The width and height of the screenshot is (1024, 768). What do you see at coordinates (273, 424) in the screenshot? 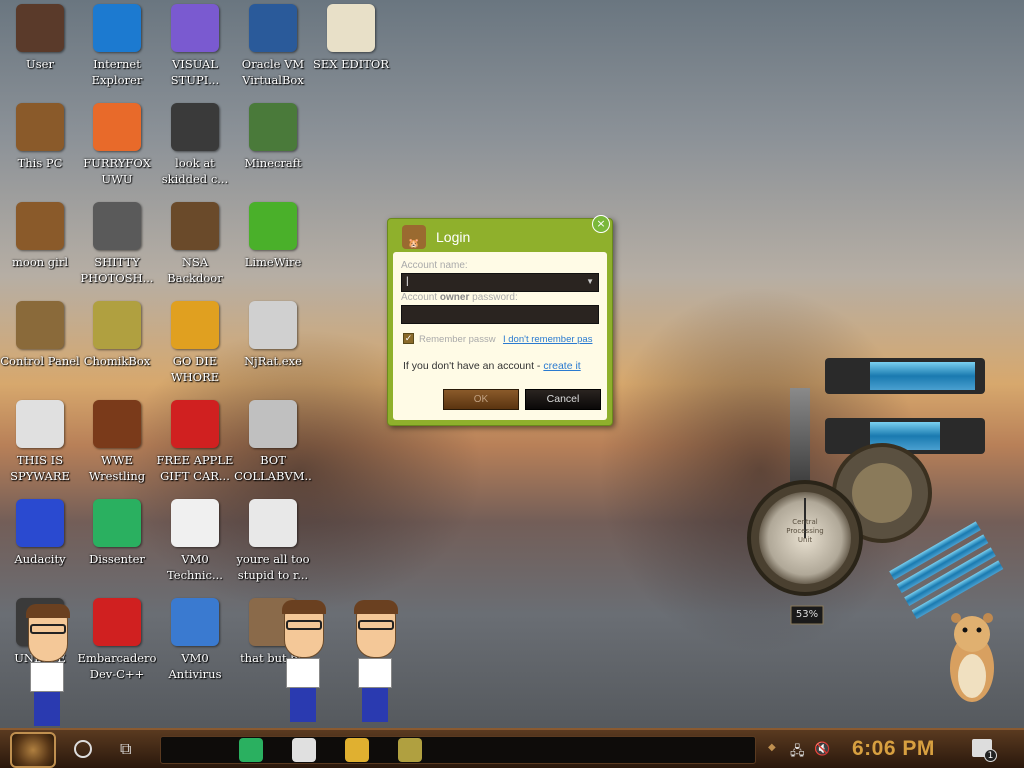
I see `monitor-icon` at bounding box center [273, 424].